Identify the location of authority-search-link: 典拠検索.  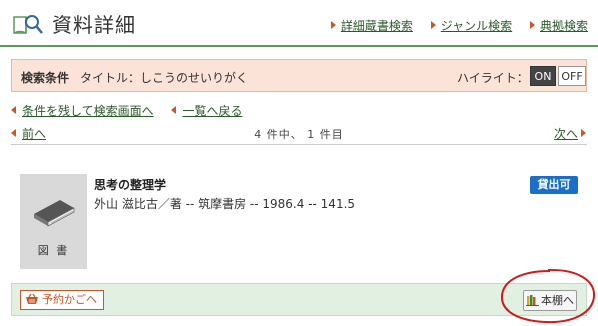
(558, 25).